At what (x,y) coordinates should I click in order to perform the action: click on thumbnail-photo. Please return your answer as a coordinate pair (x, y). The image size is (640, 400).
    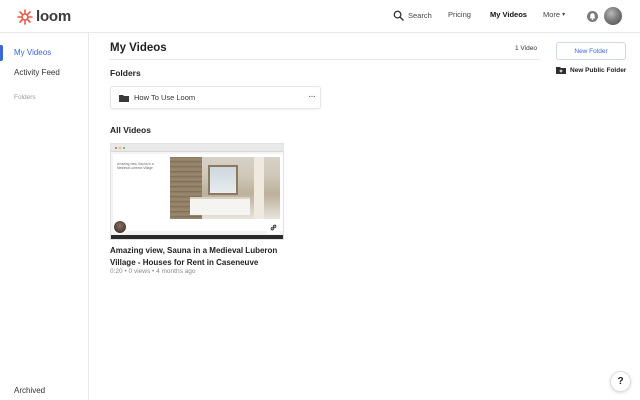
    Looking at the image, I should click on (225, 188).